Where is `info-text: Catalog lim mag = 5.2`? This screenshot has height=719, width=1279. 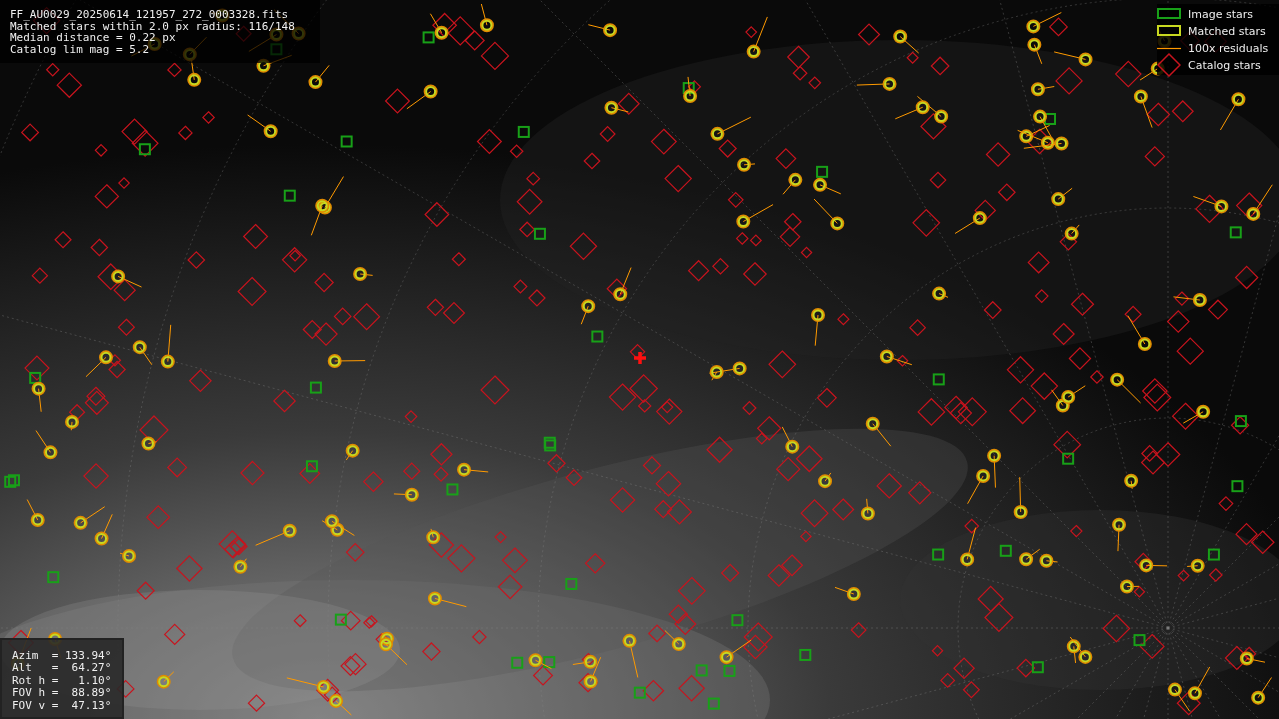 info-text: Catalog lim mag = 5.2 is located at coordinates (80, 49).